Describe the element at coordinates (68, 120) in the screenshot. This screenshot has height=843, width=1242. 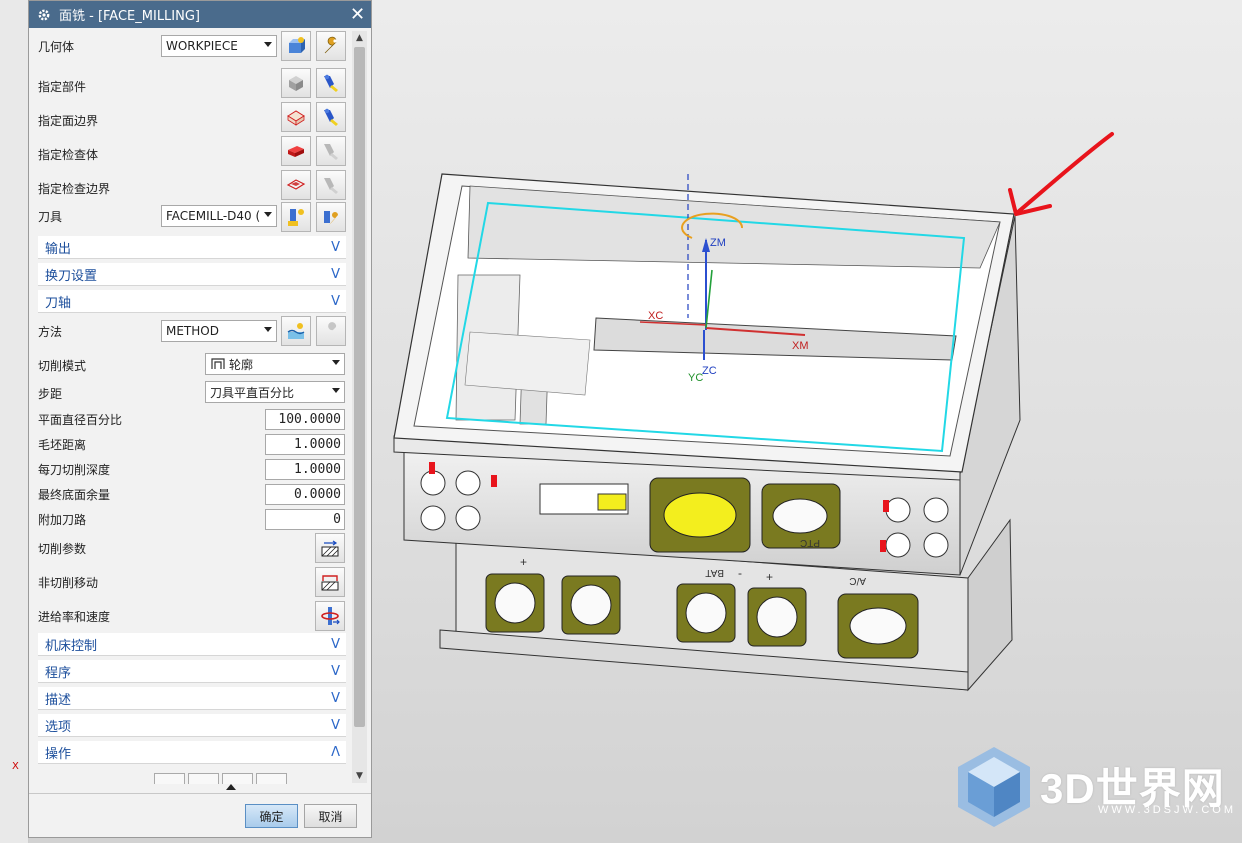
I see `face-boundary-label: 指定面边界` at that location.